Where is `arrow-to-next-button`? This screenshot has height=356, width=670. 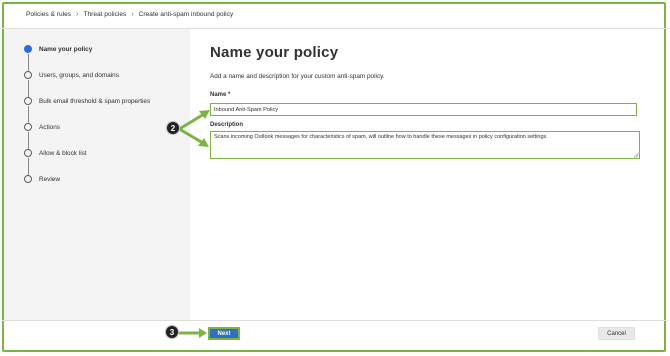
arrow-to-next-button is located at coordinates (192, 333).